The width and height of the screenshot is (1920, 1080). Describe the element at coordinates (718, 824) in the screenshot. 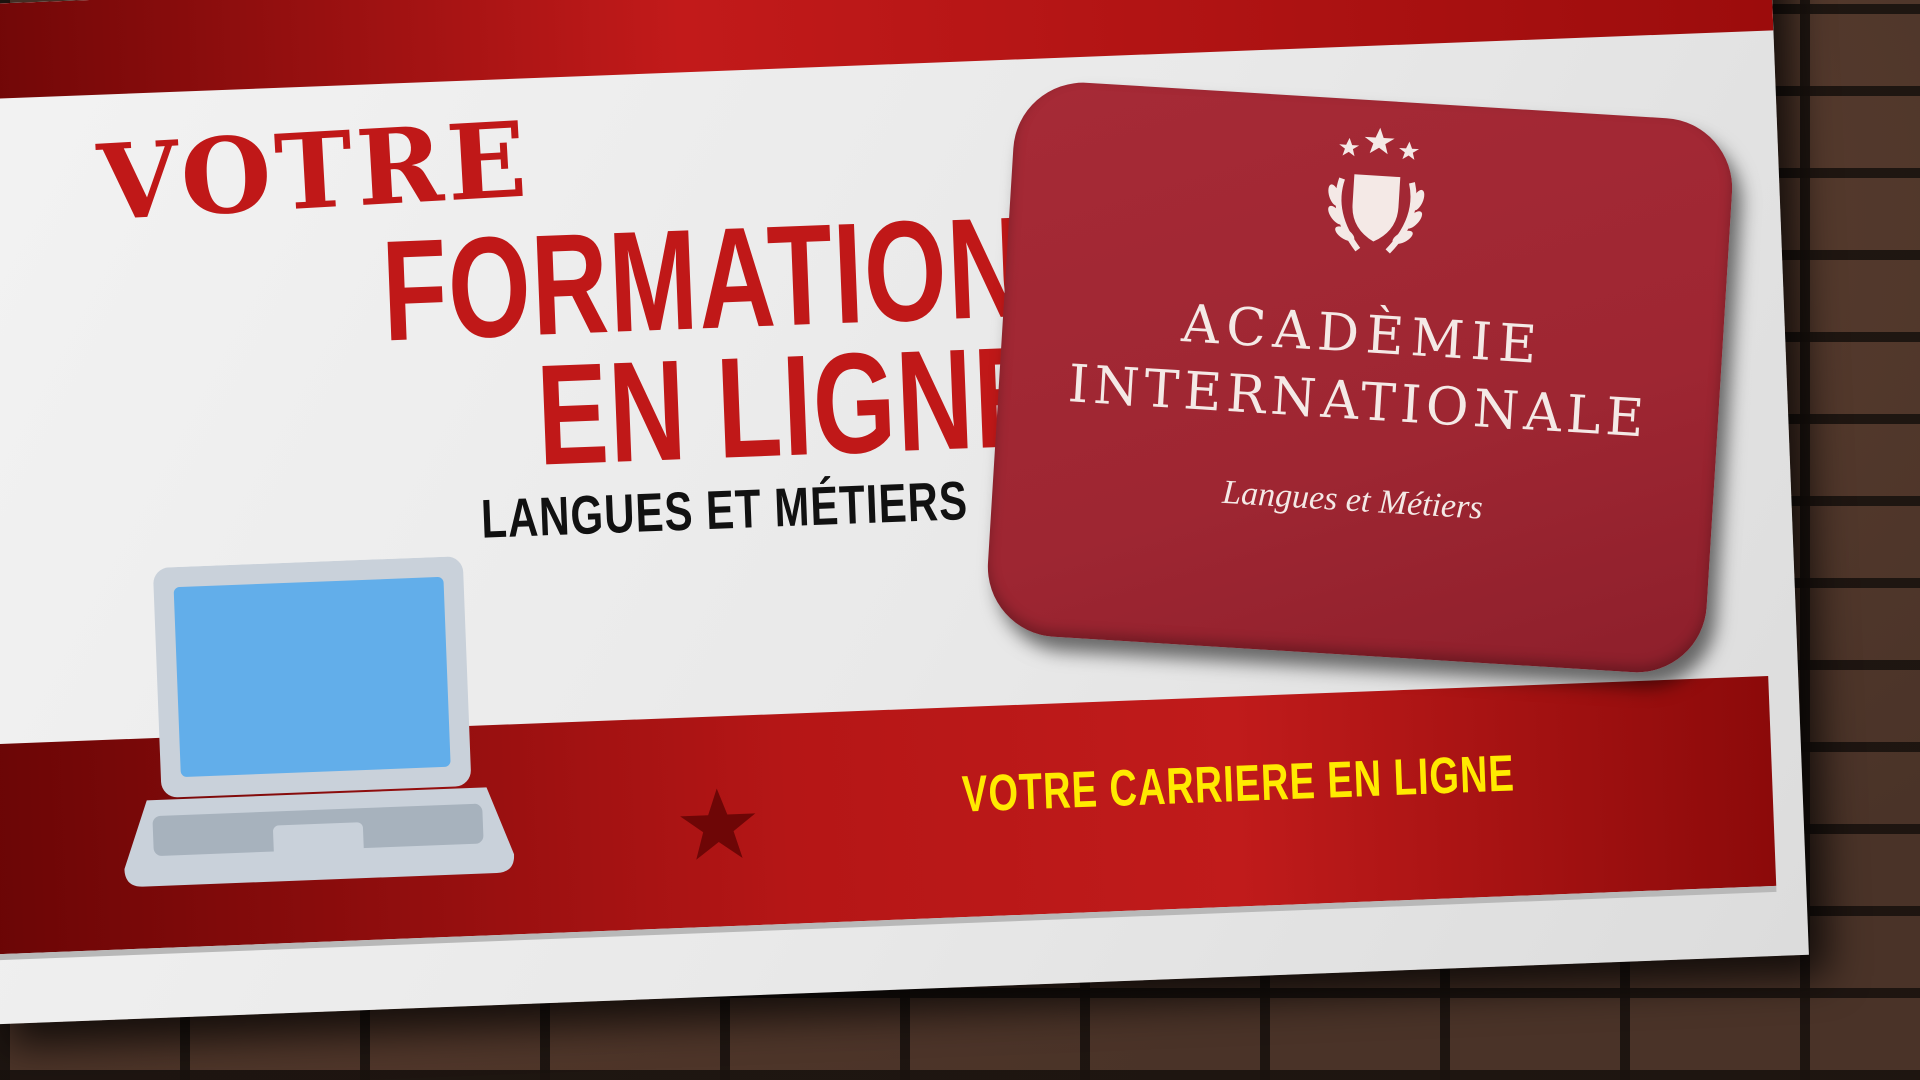

I see `star-icon` at that location.